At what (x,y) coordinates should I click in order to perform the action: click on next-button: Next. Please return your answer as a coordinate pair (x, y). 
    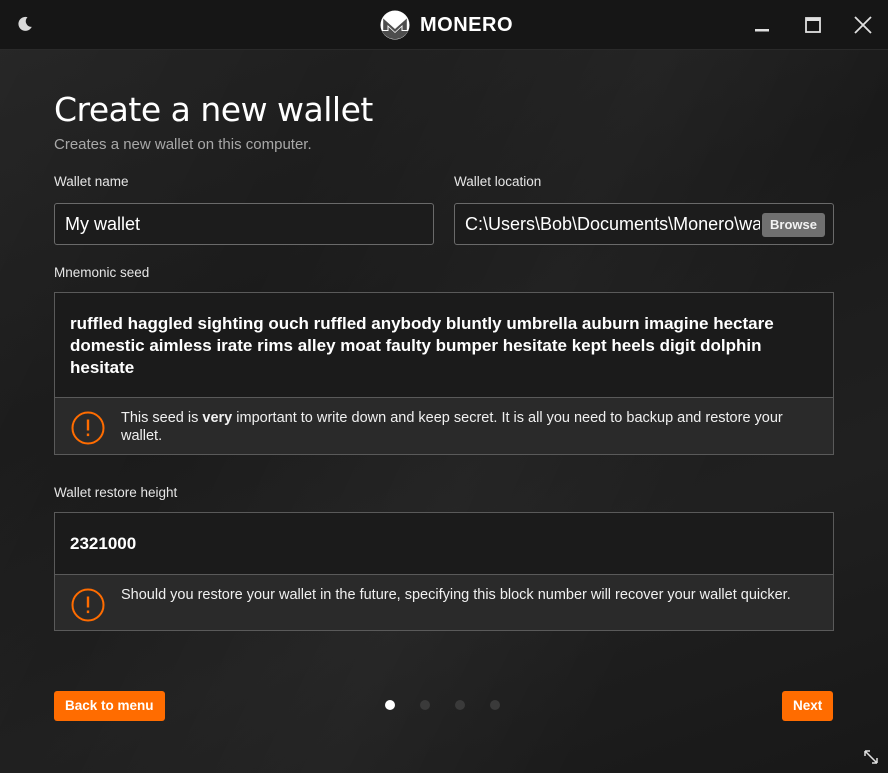
    Looking at the image, I should click on (808, 706).